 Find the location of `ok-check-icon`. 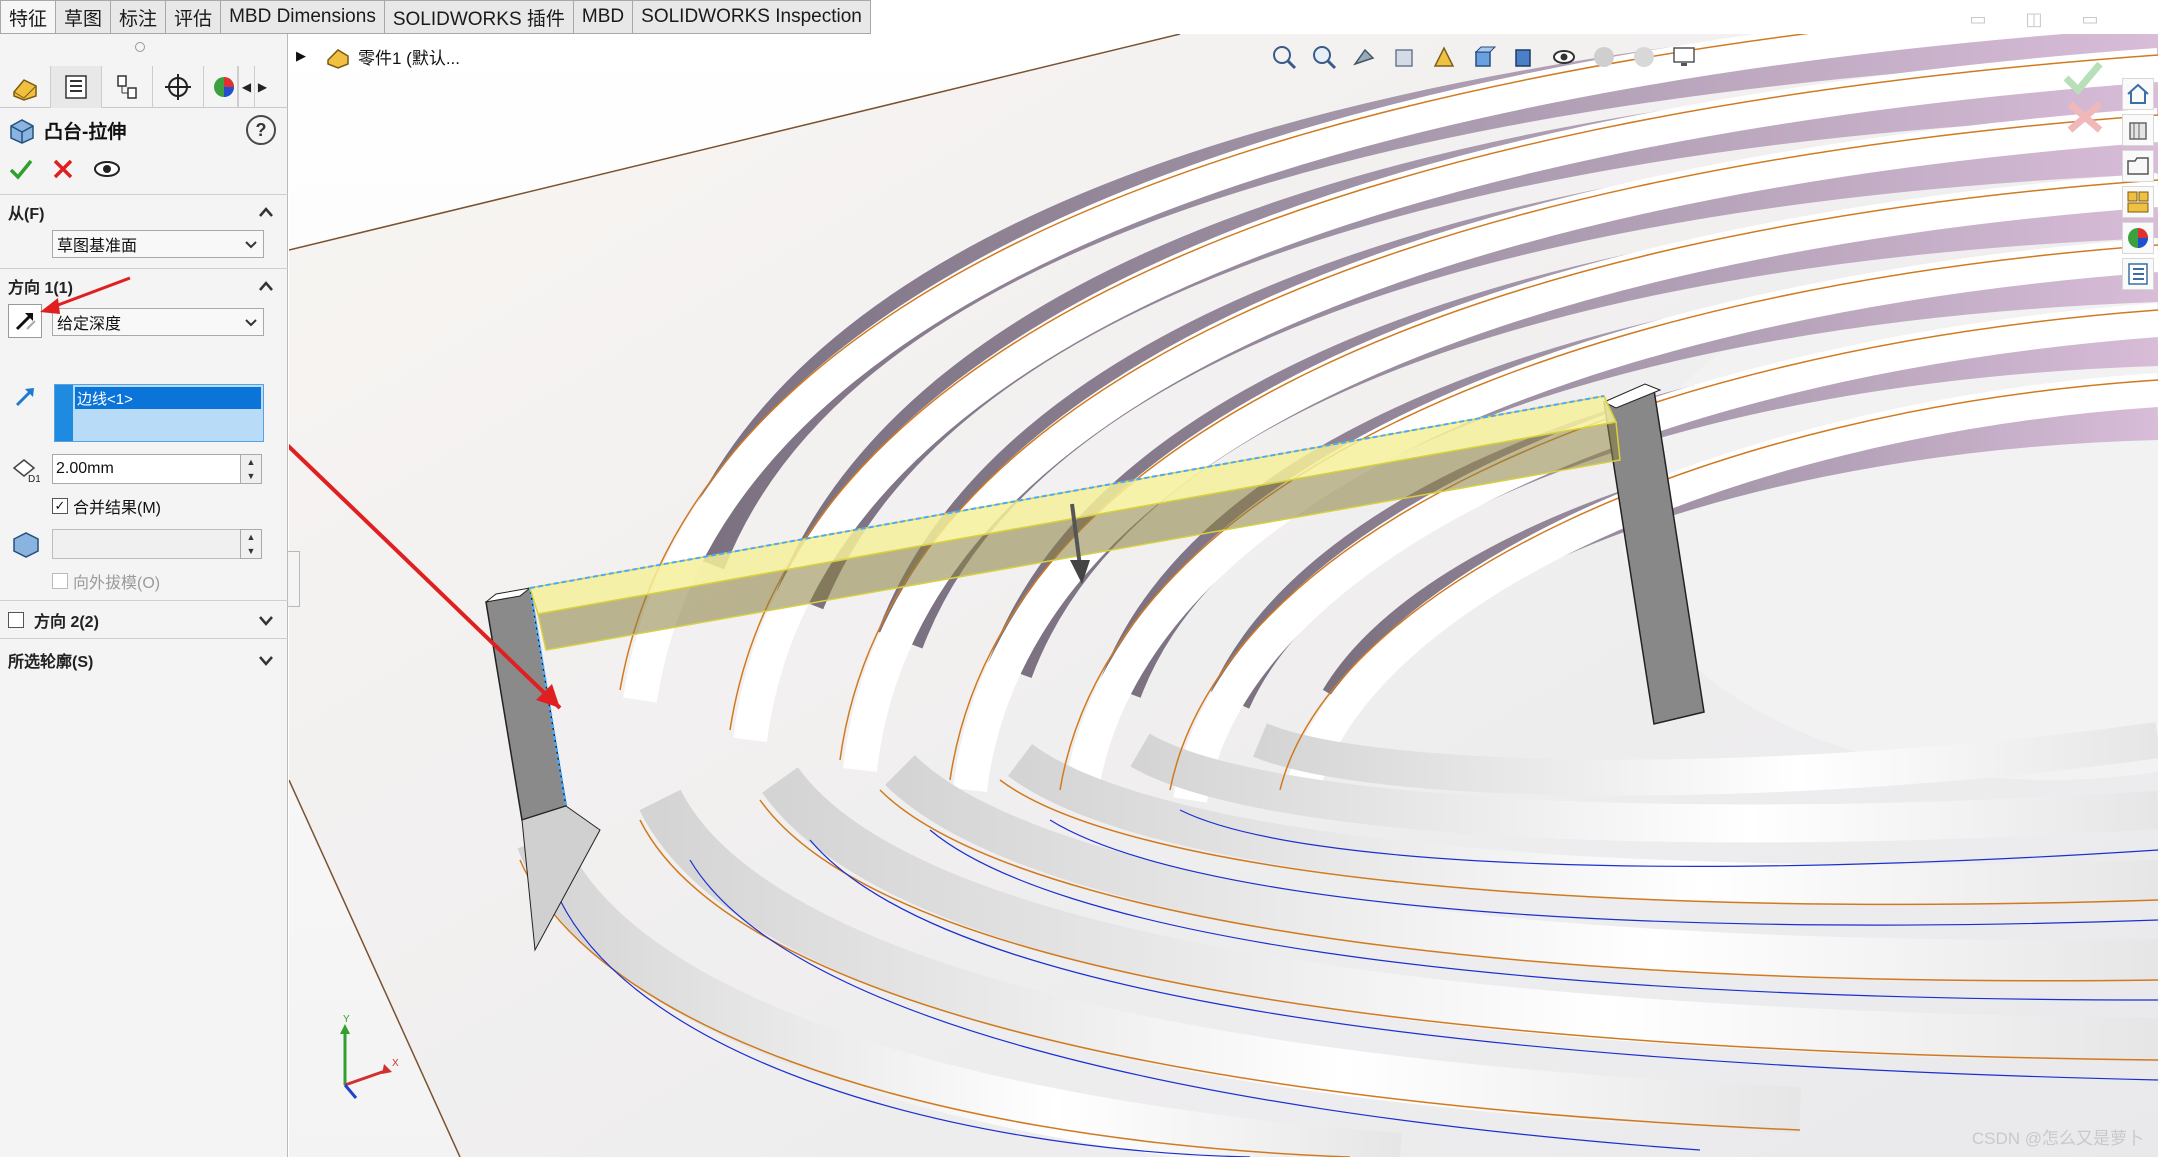

ok-check-icon is located at coordinates (21, 169).